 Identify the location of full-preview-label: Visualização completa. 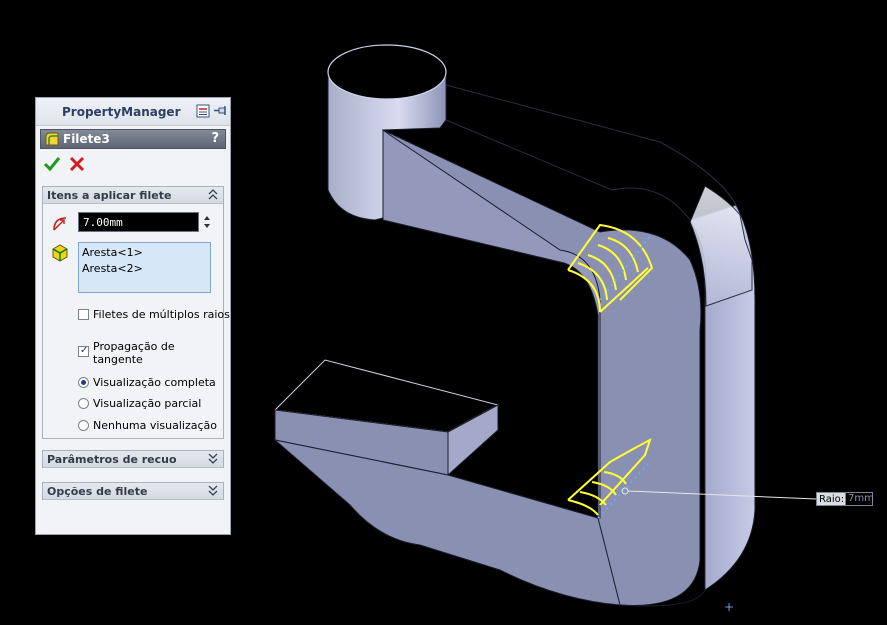
(154, 382).